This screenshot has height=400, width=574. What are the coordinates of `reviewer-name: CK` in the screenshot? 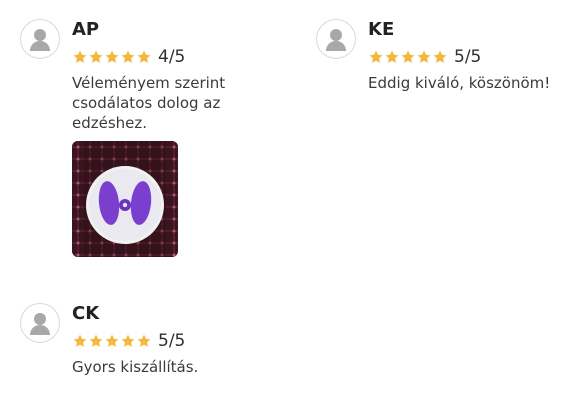 It's located at (86, 313).